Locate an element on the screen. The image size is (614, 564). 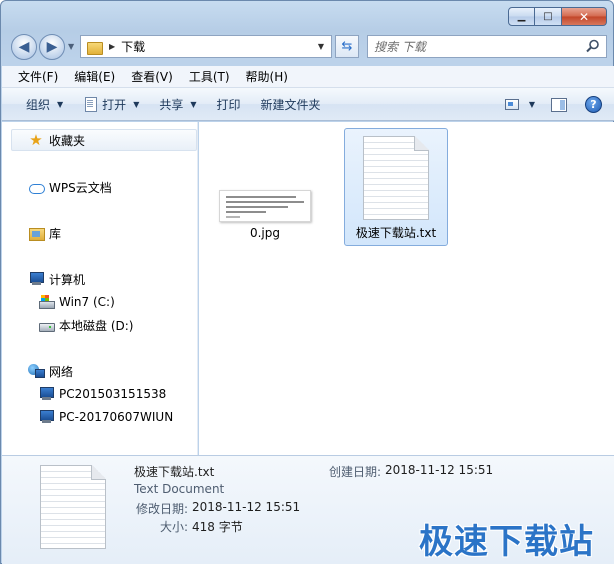
nav-network: 网络 is located at coordinates (50, 371).